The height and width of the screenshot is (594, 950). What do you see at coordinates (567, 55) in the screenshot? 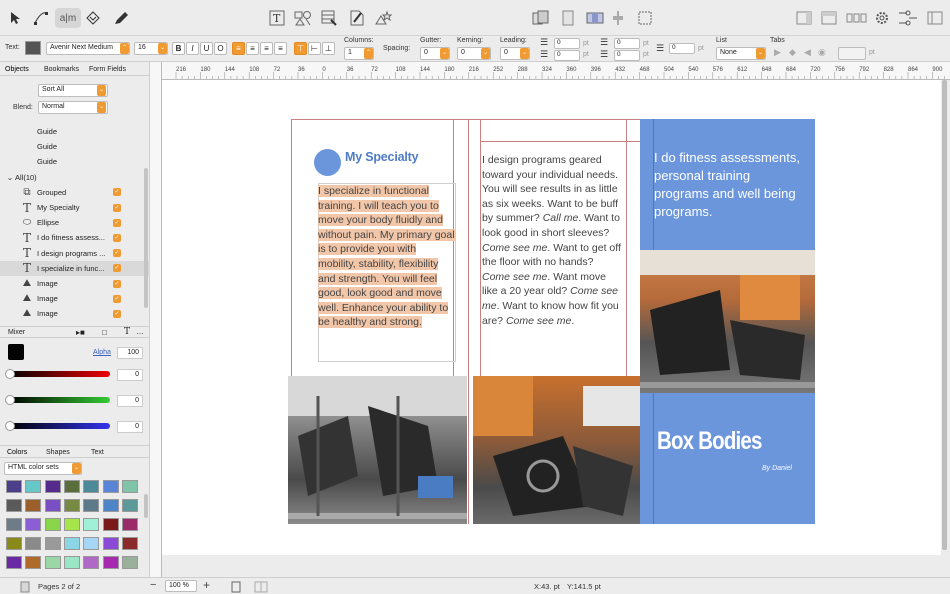
I see `indent-left-field: 0` at bounding box center [567, 55].